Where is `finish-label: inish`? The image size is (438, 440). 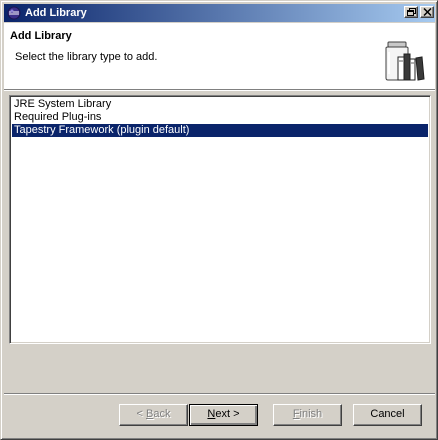
finish-label: inish is located at coordinates (311, 414).